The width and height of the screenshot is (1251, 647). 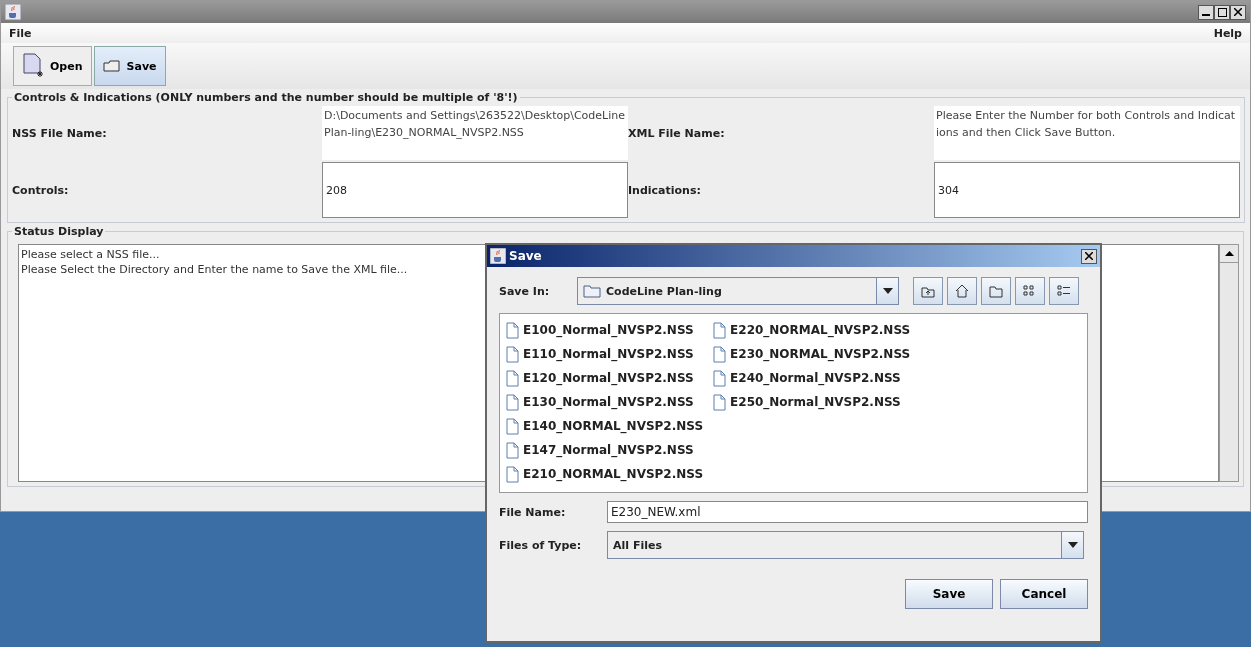 I want to click on panel-title: Status Display, so click(x=59, y=231).